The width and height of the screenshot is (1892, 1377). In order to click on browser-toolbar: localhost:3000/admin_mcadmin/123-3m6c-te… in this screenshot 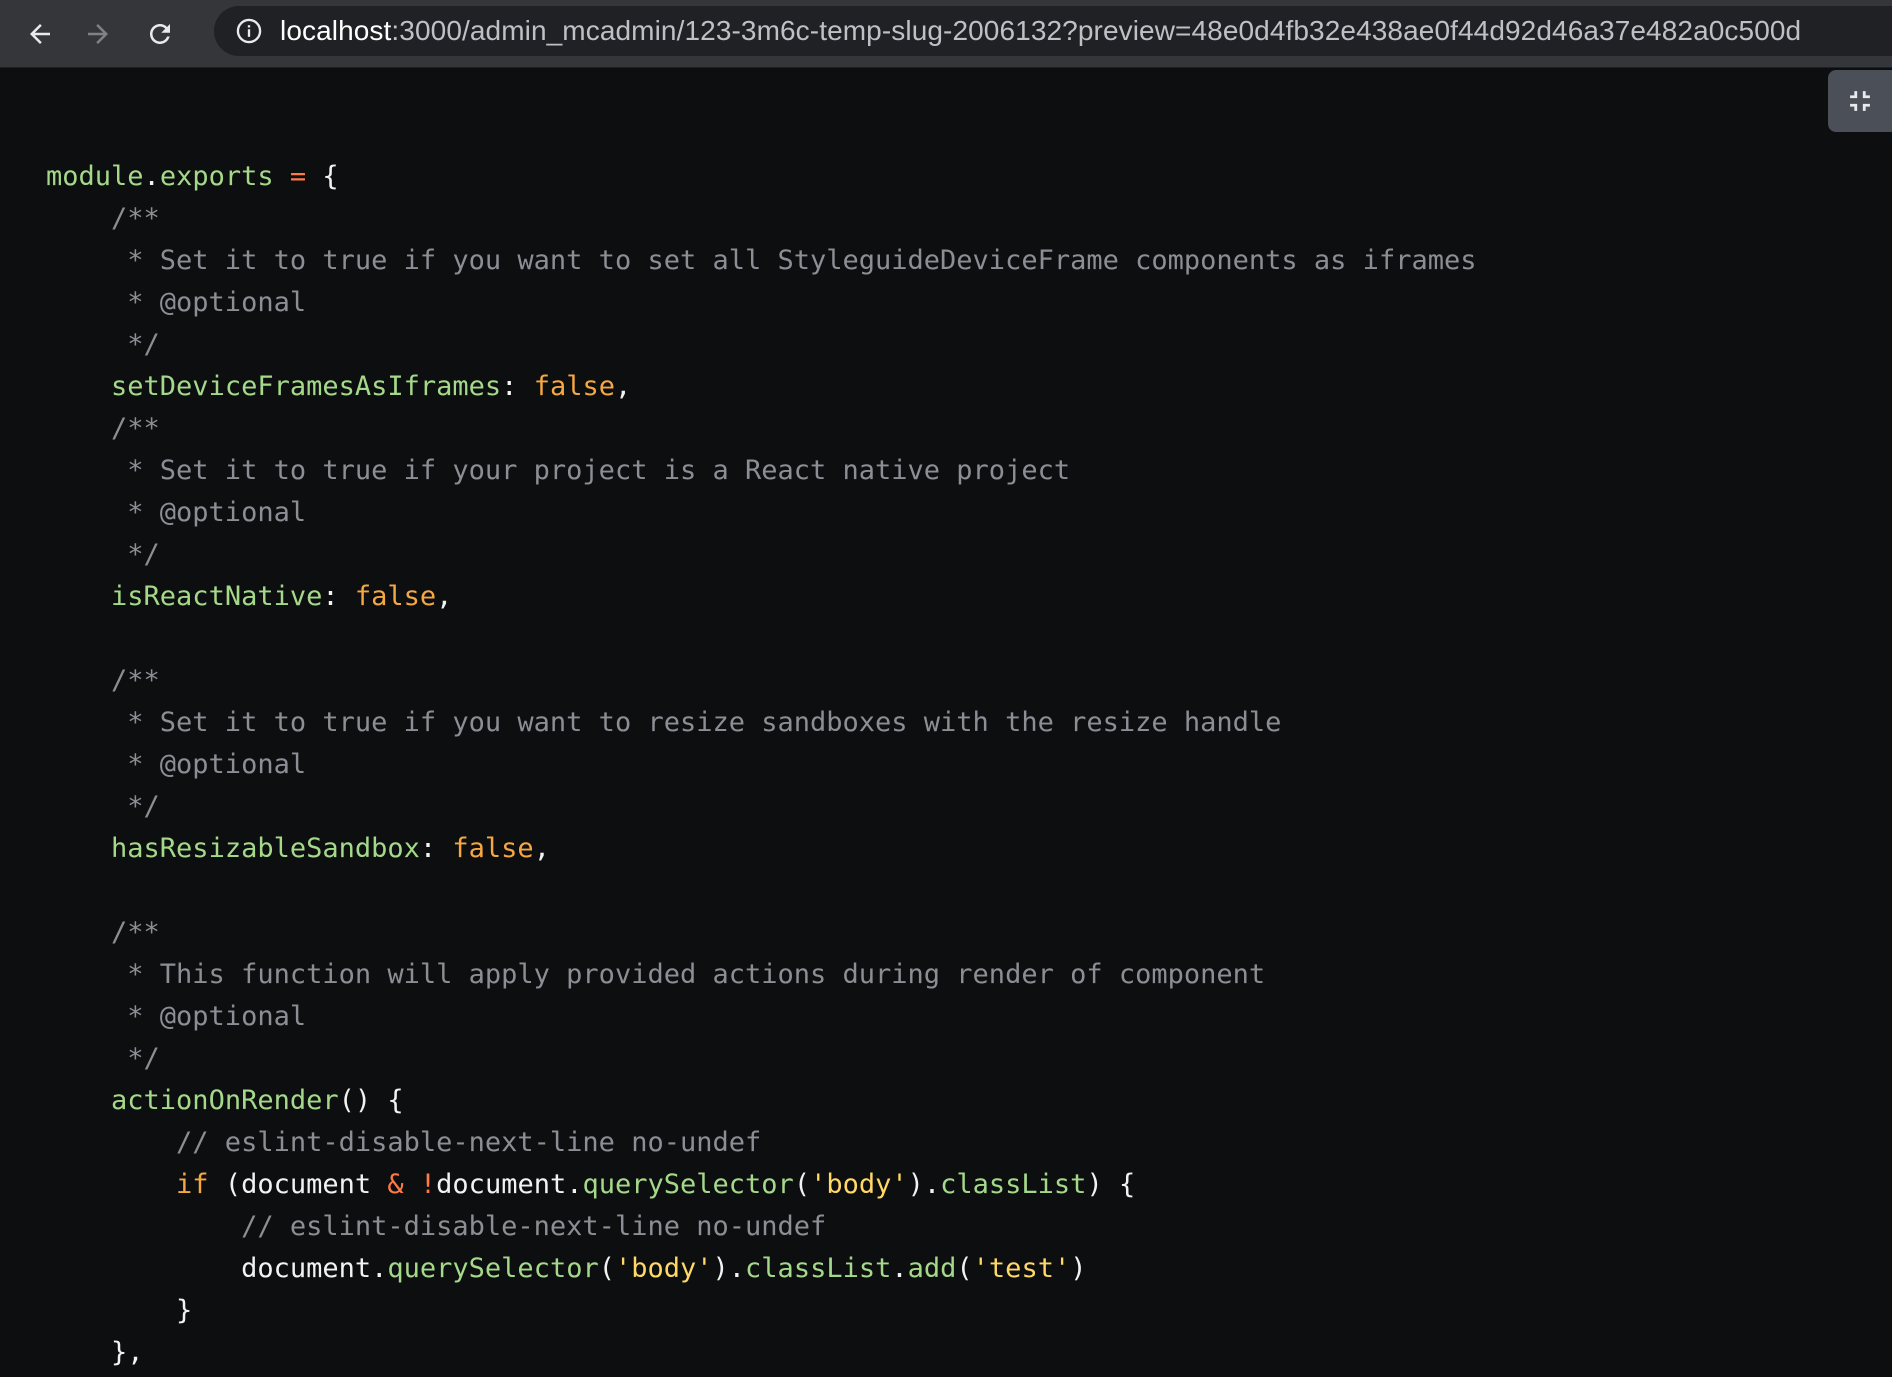, I will do `click(946, 34)`.